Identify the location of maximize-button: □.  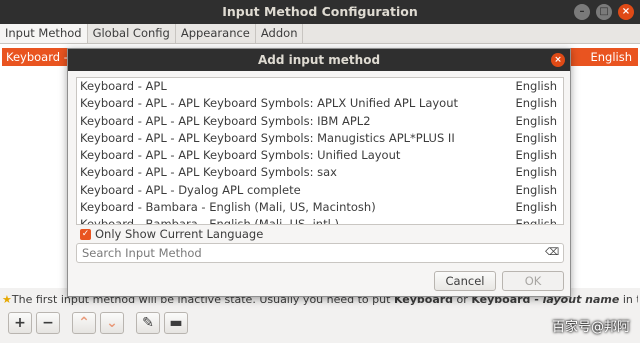
(604, 12).